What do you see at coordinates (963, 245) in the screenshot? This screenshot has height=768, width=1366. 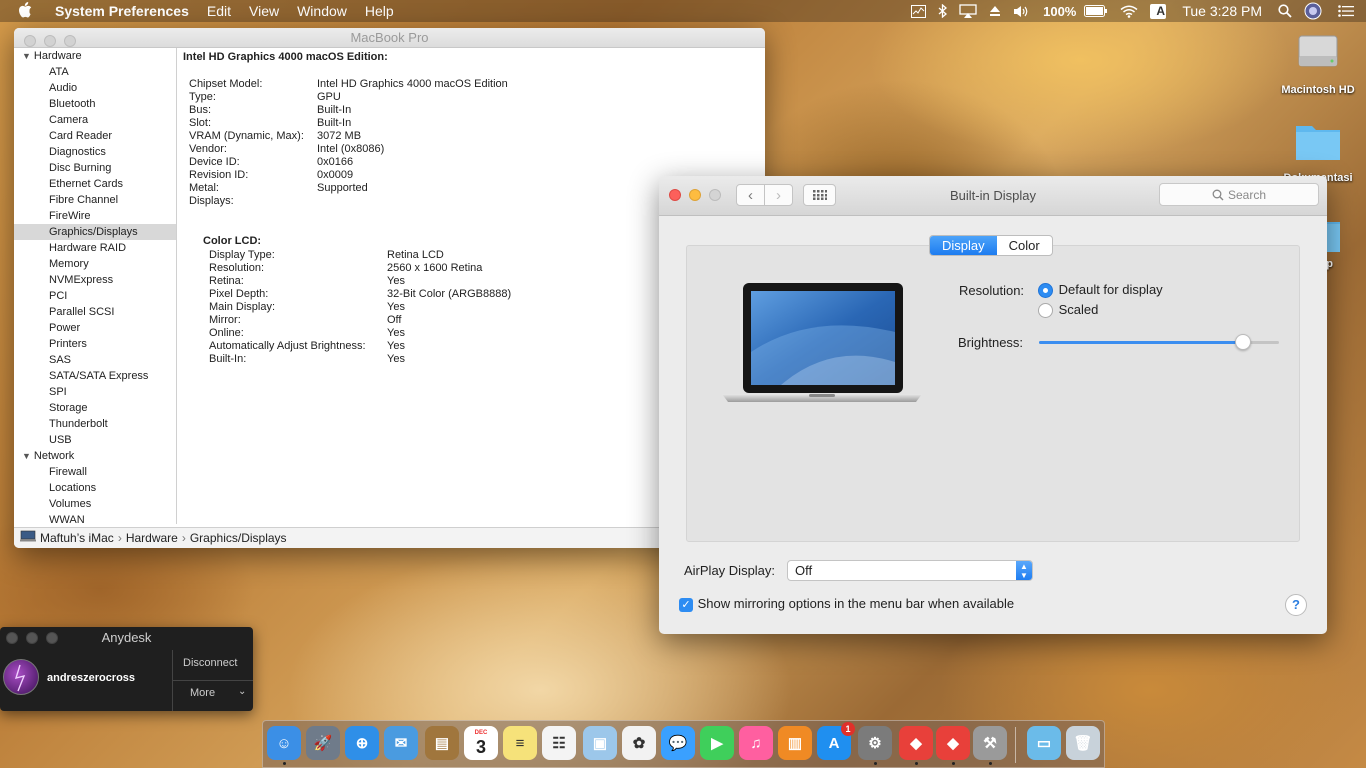 I see `tab-display: Display` at bounding box center [963, 245].